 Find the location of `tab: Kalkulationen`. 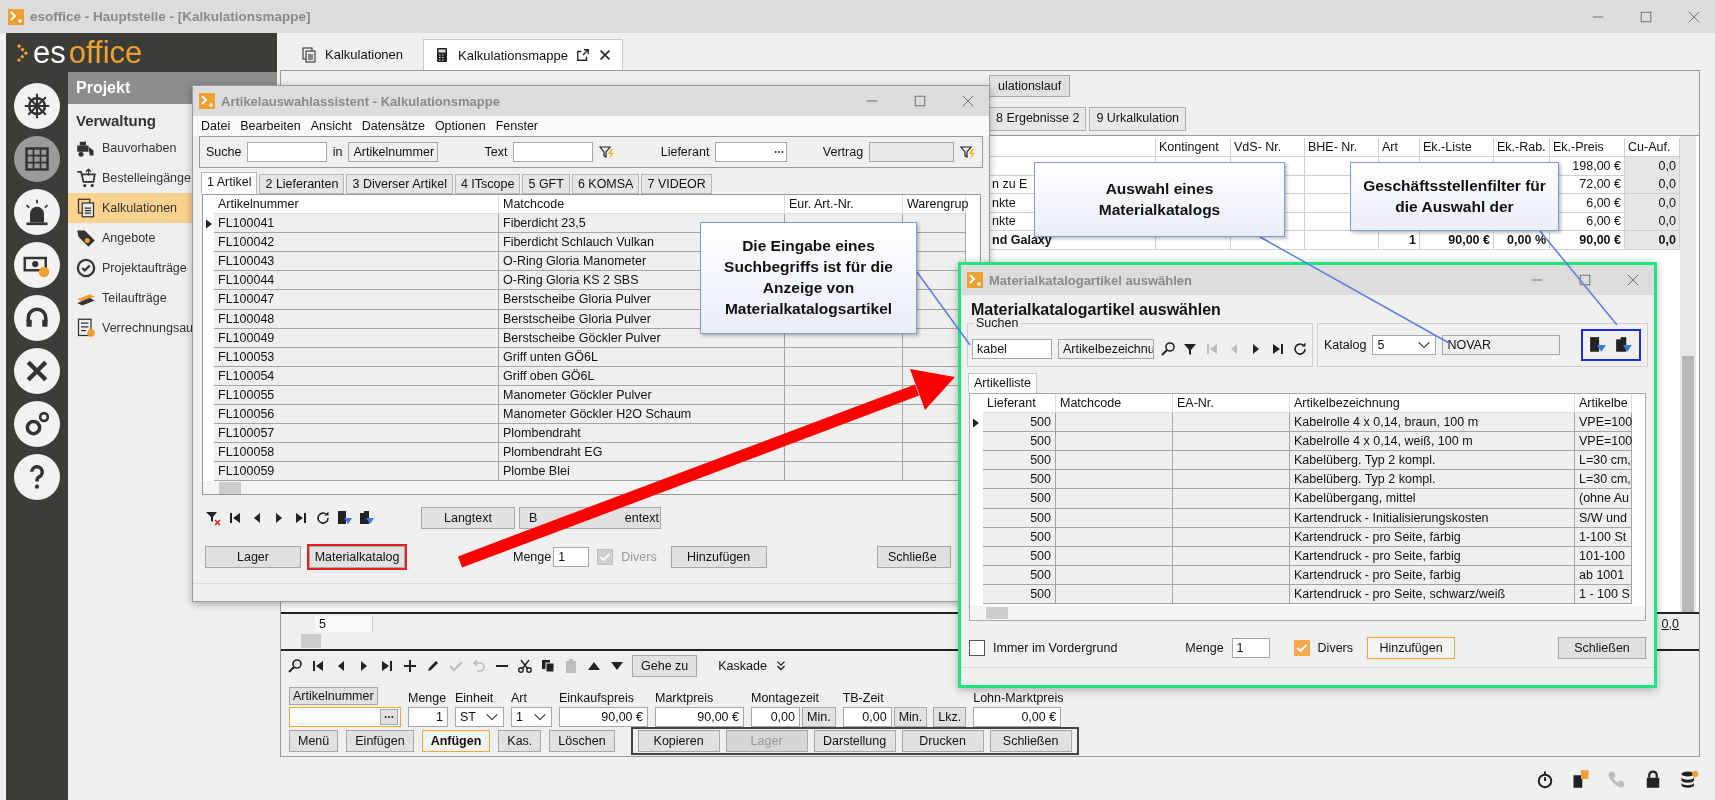

tab: Kalkulationen is located at coordinates (352, 54).